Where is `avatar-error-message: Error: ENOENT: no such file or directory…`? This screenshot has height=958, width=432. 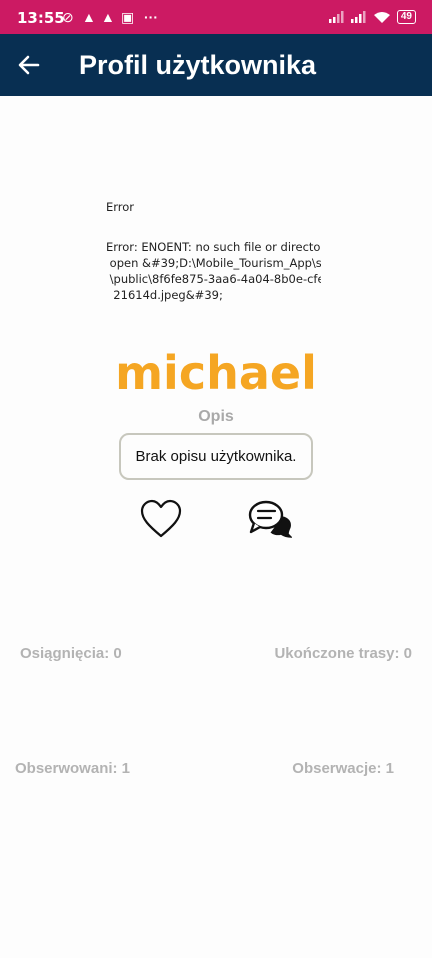
avatar-error-message: Error: ENOENT: no such file or directory… is located at coordinates (213, 271).